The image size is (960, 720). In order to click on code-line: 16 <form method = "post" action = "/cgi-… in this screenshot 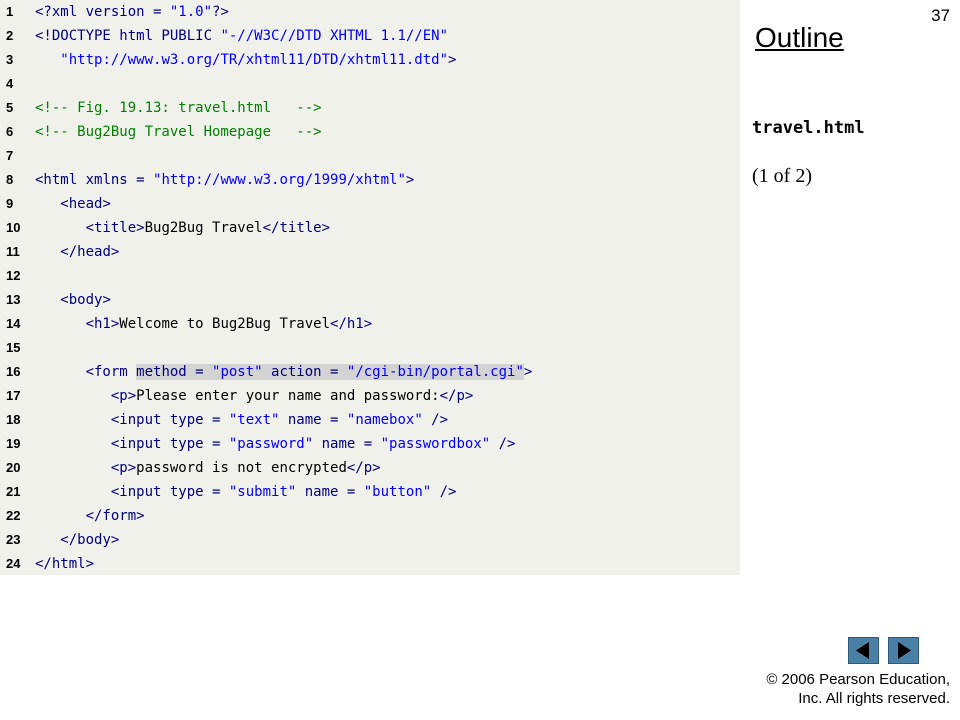, I will do `click(370, 372)`.